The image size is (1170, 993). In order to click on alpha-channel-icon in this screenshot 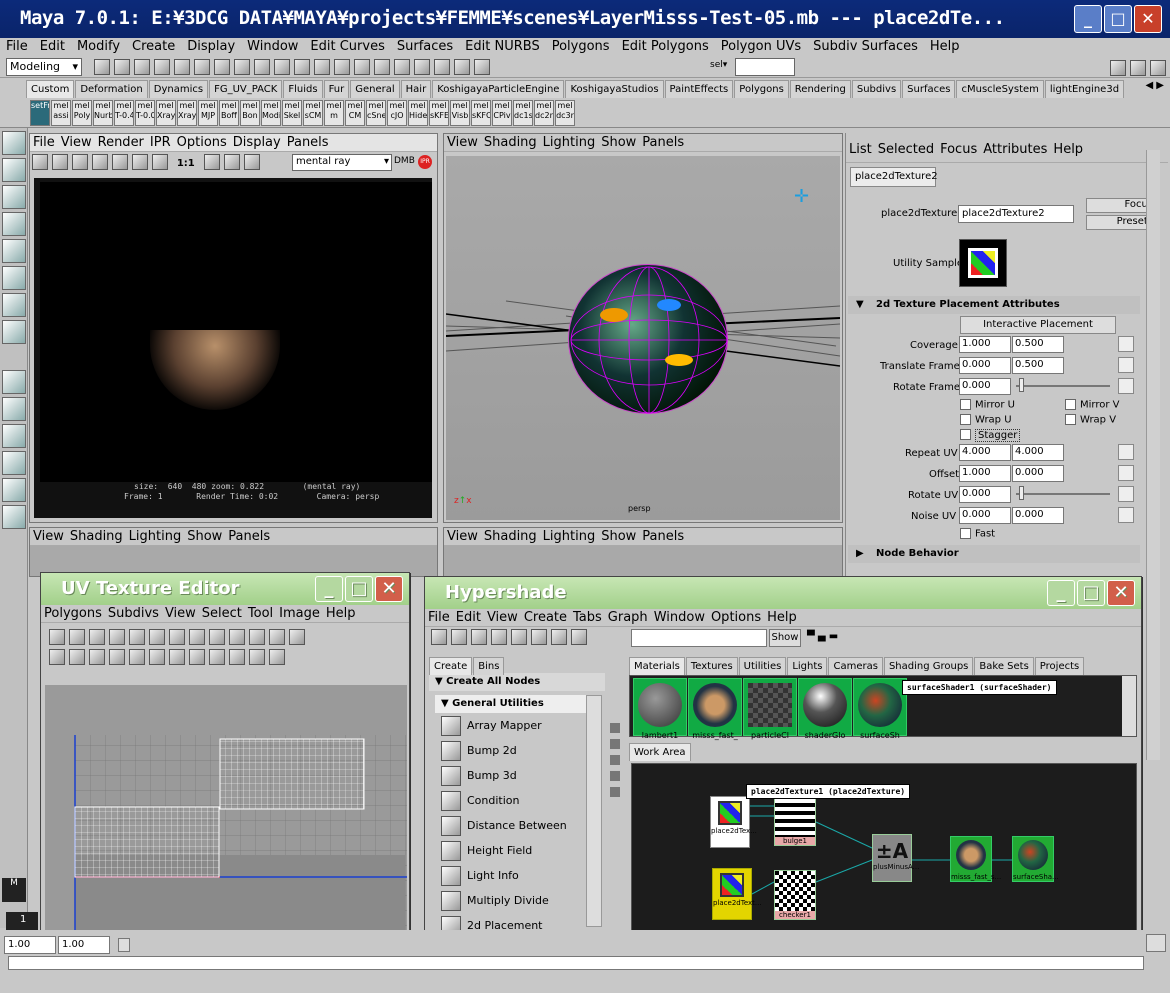, I will do `click(160, 162)`.